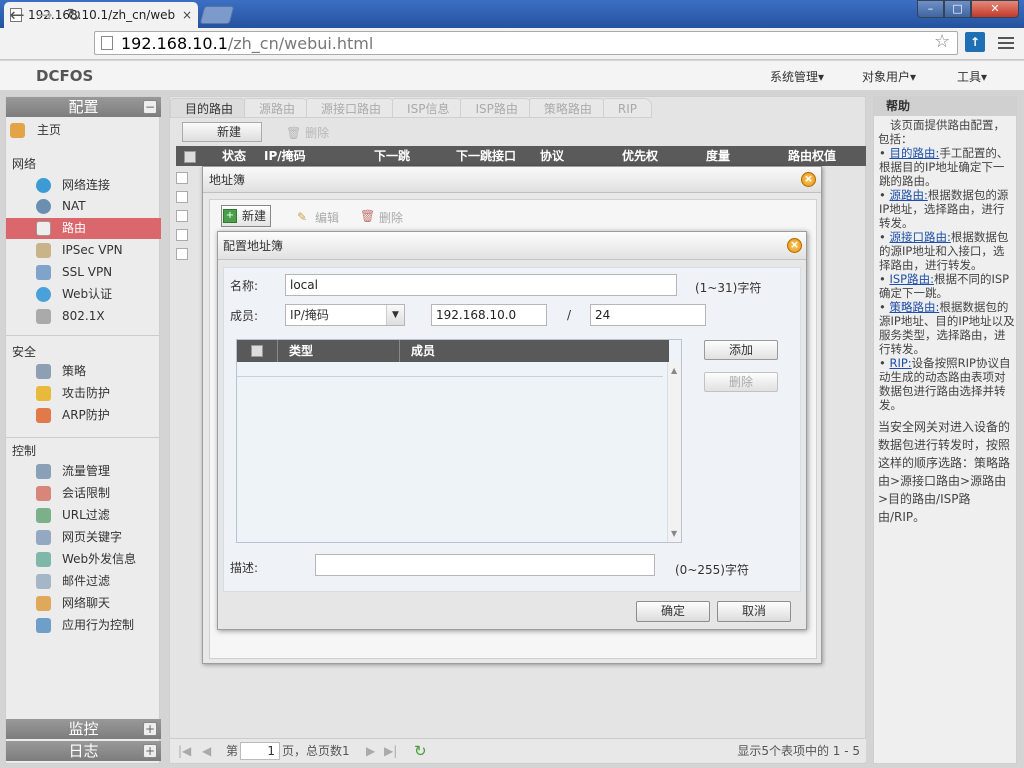  Describe the element at coordinates (797, 76) in the screenshot. I see `menu-system-management: 系统管理▾` at that location.